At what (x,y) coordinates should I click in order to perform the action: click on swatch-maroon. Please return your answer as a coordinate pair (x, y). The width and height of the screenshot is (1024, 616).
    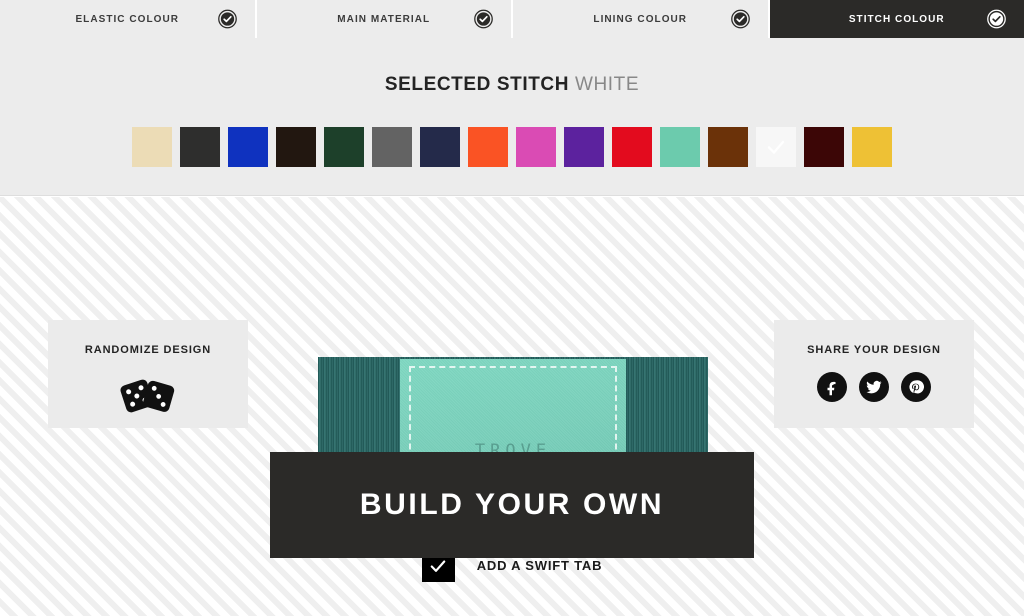
    Looking at the image, I should click on (824, 147).